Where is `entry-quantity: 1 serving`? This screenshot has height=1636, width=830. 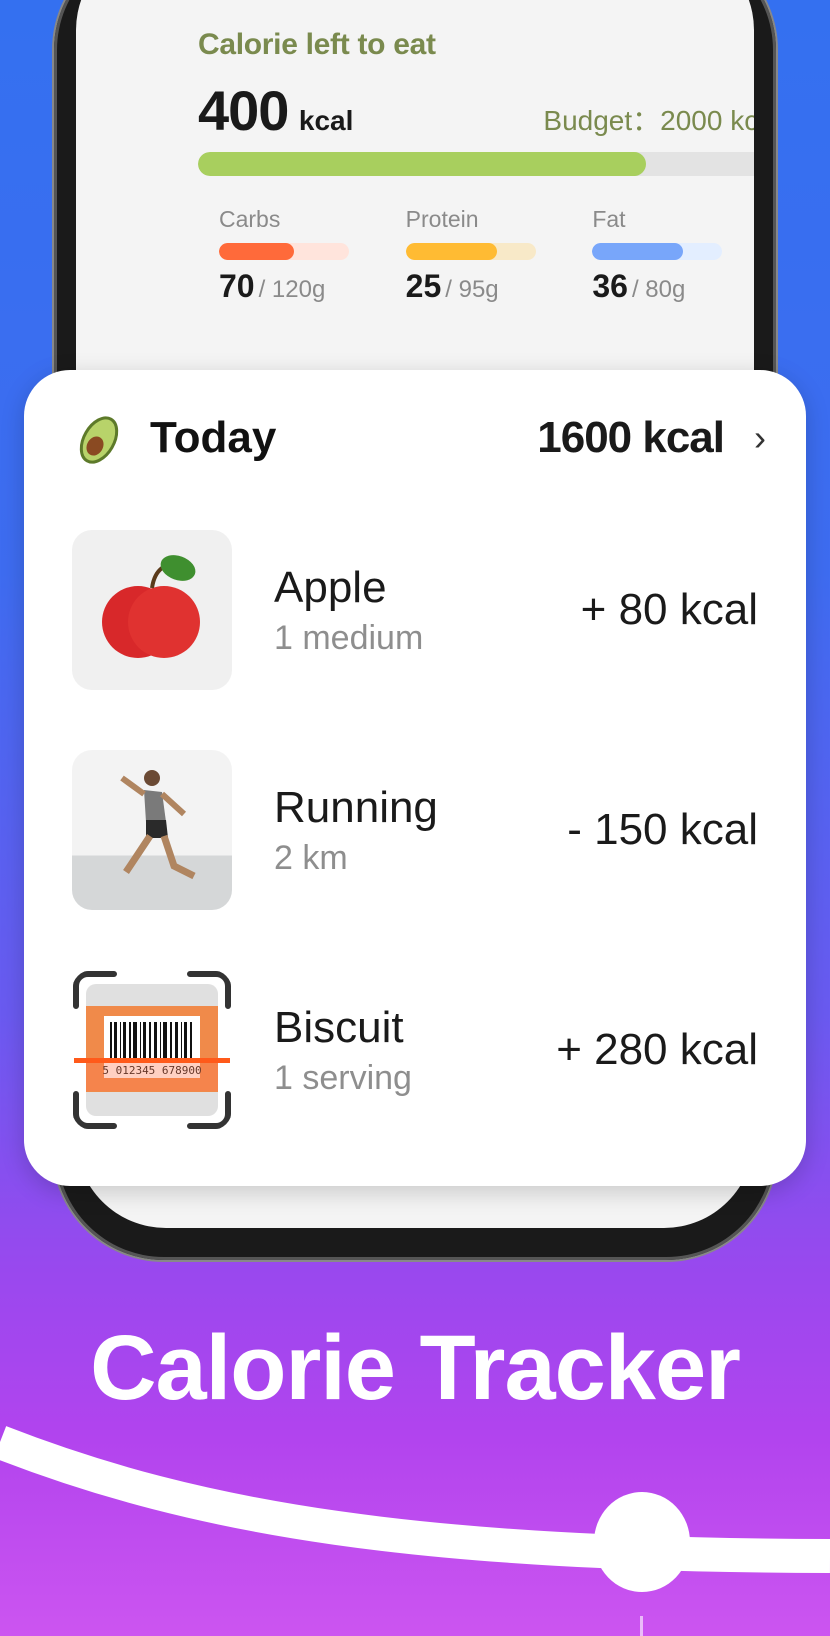
entry-quantity: 1 serving is located at coordinates (343, 1077).